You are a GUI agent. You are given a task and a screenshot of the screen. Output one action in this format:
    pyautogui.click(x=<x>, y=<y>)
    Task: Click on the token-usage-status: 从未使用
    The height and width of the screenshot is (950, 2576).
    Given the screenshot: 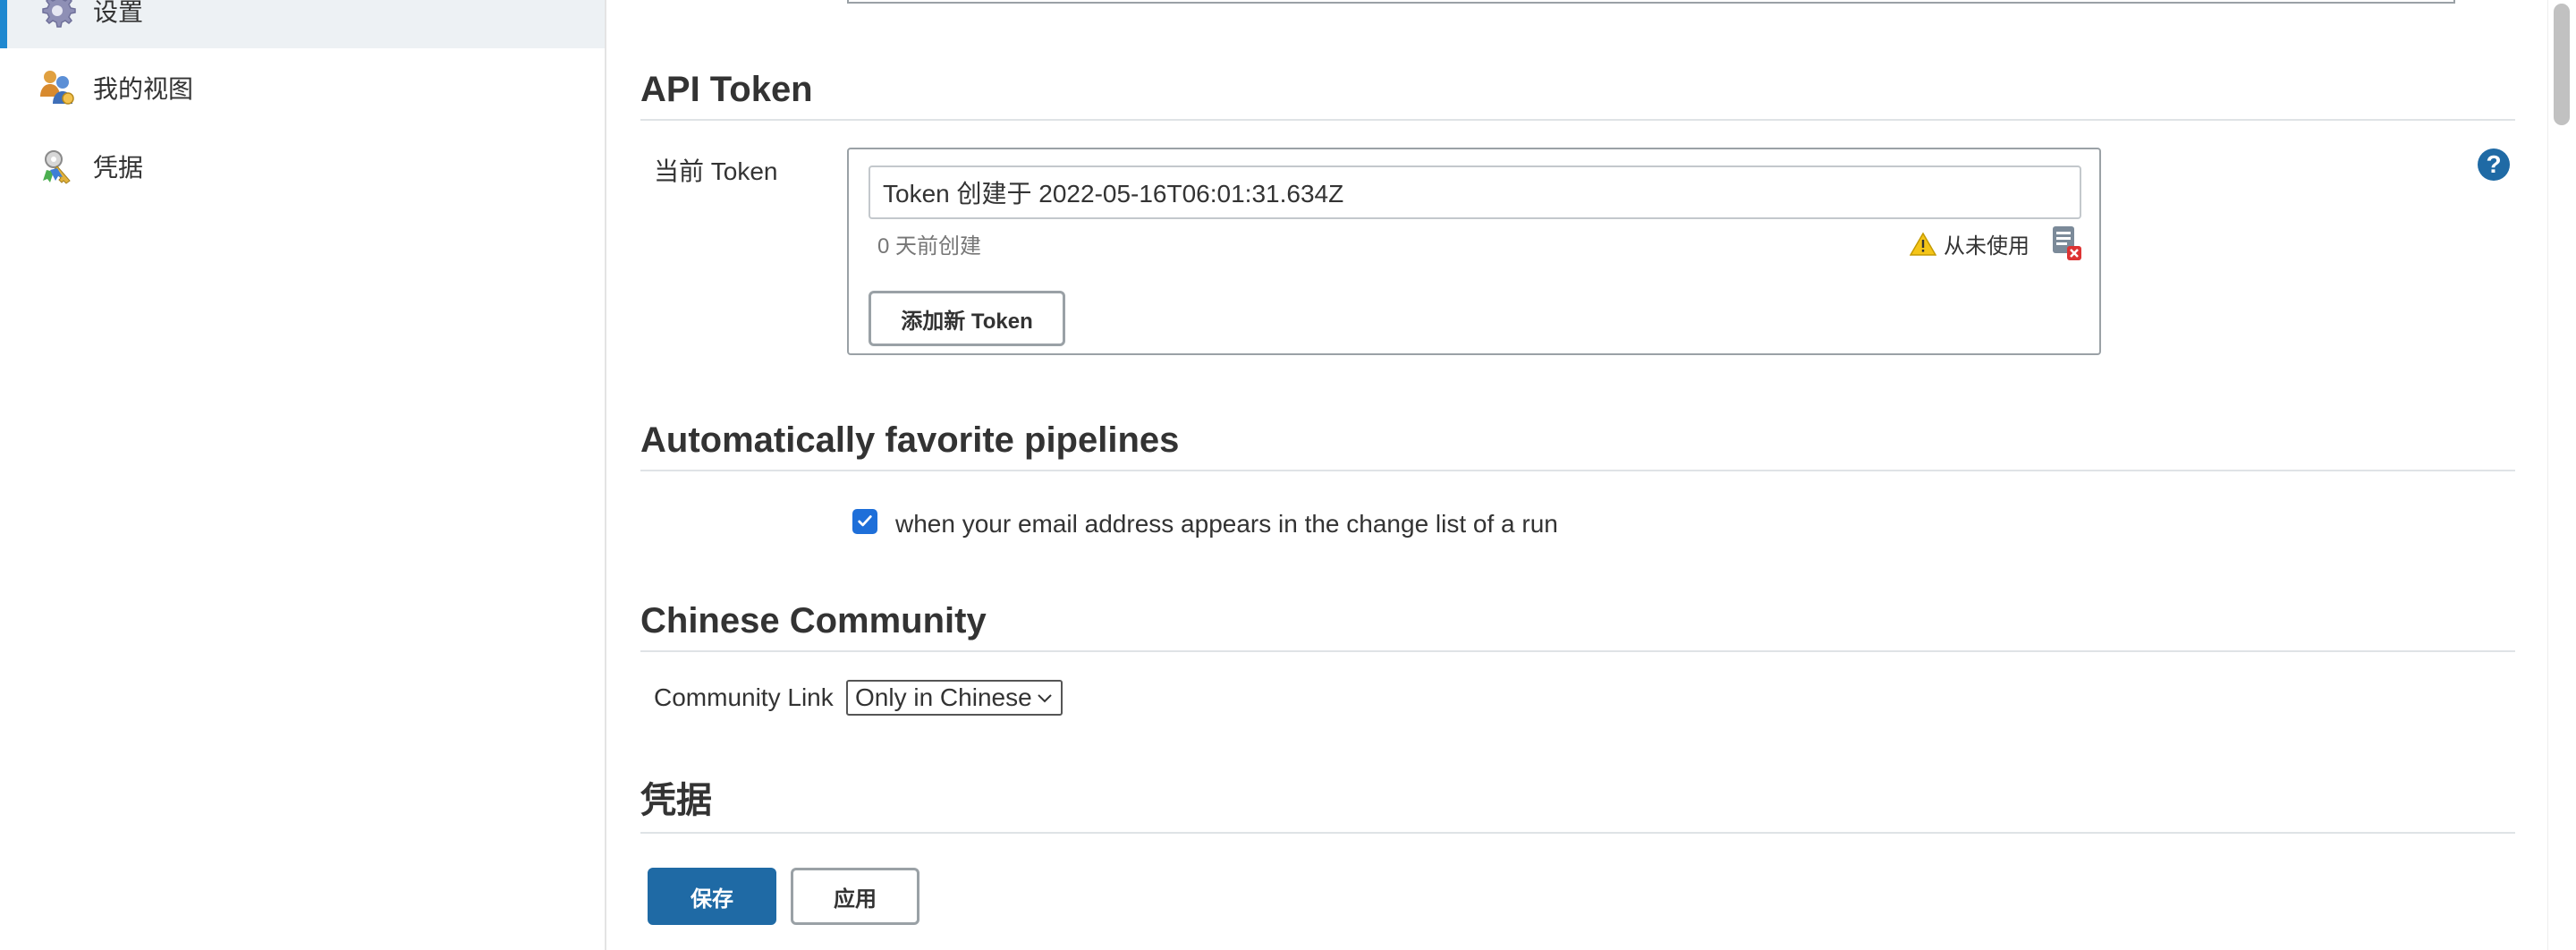 What is the action you would take?
    pyautogui.click(x=1969, y=244)
    